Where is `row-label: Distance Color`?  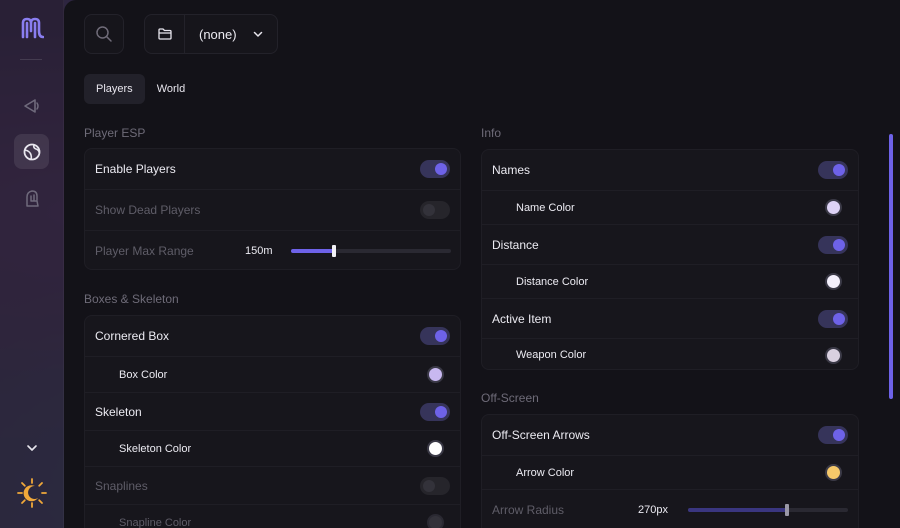
row-label: Distance Color is located at coordinates (552, 281).